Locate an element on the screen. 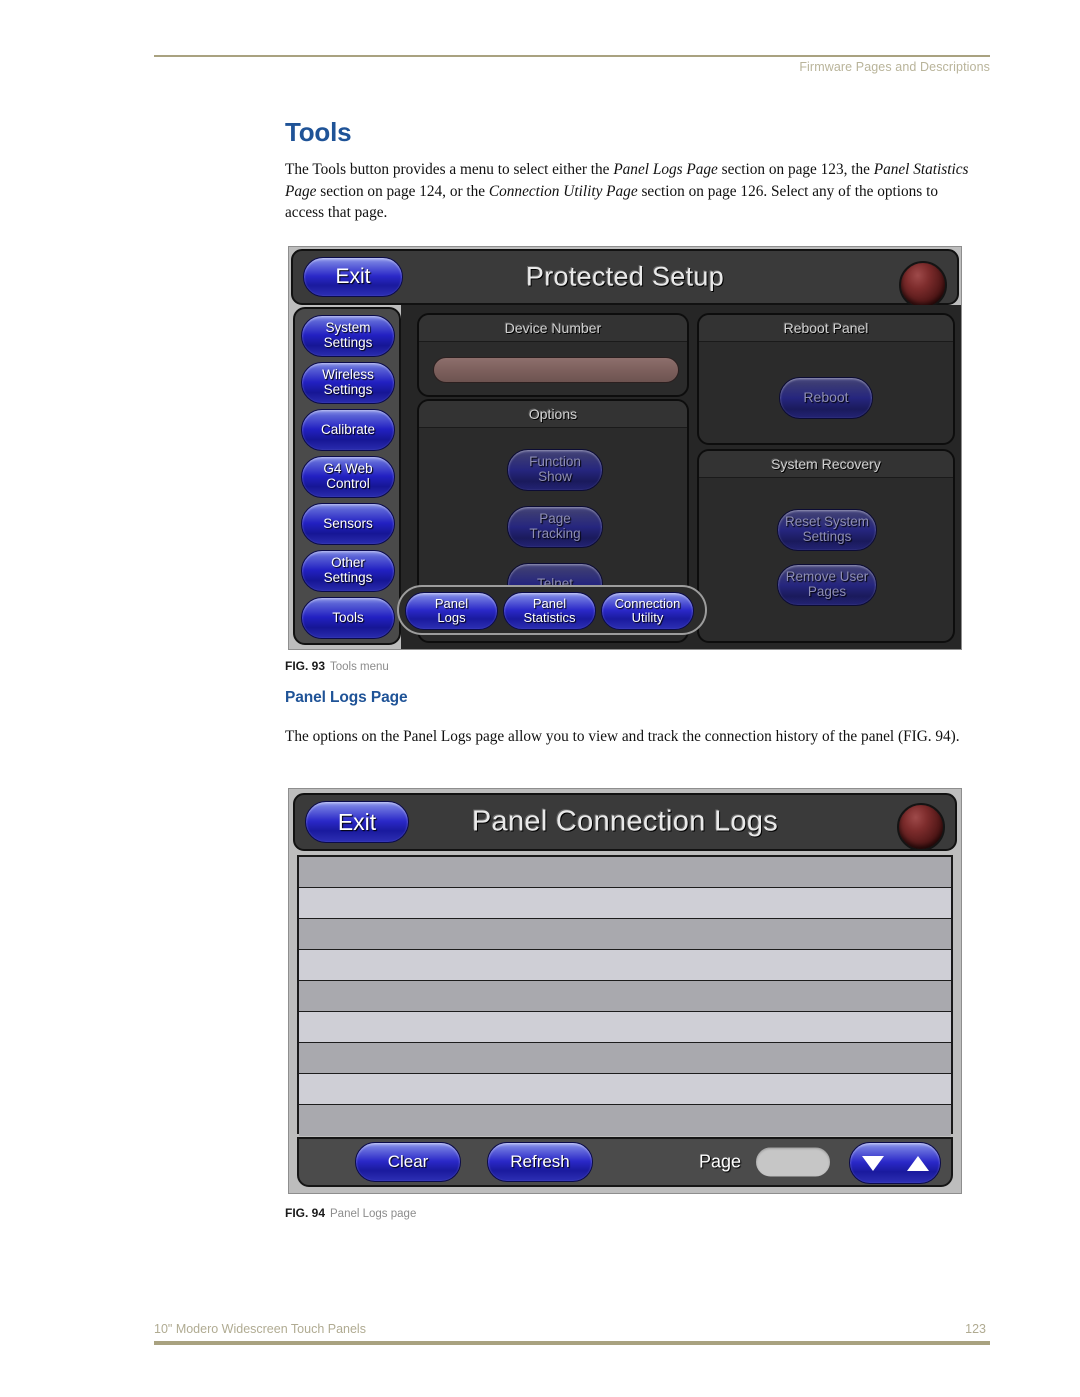 This screenshot has width=1080, height=1397. figure-93-caption: FIG. 93 Tools menu is located at coordinates (337, 666).